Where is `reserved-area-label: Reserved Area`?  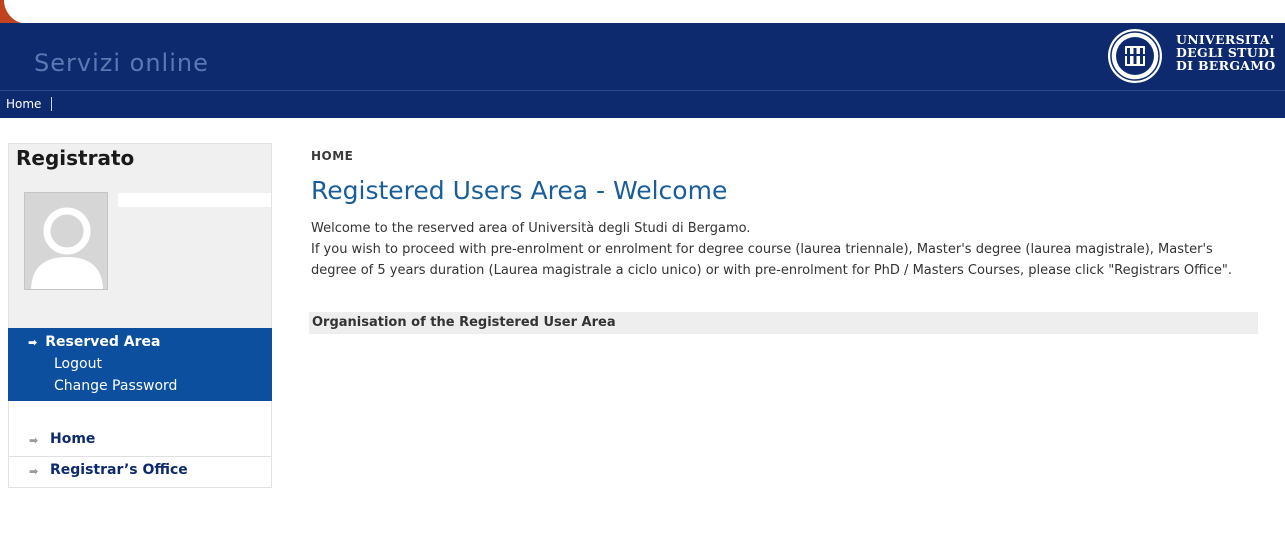
reserved-area-label: Reserved Area is located at coordinates (103, 342).